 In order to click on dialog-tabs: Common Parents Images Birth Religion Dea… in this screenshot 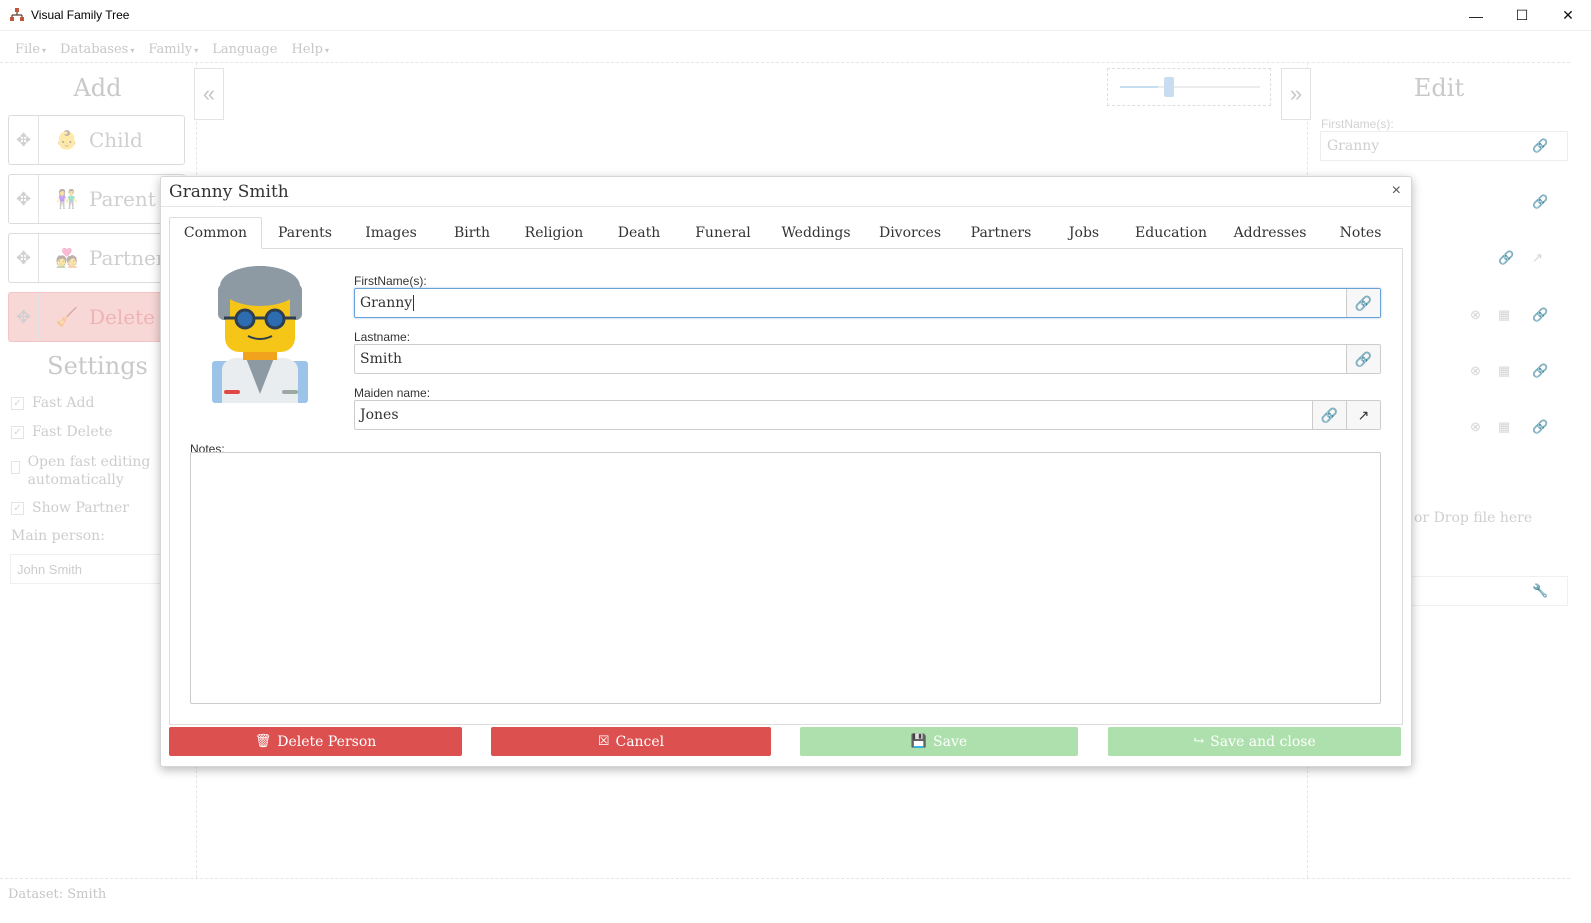, I will do `click(786, 233)`.